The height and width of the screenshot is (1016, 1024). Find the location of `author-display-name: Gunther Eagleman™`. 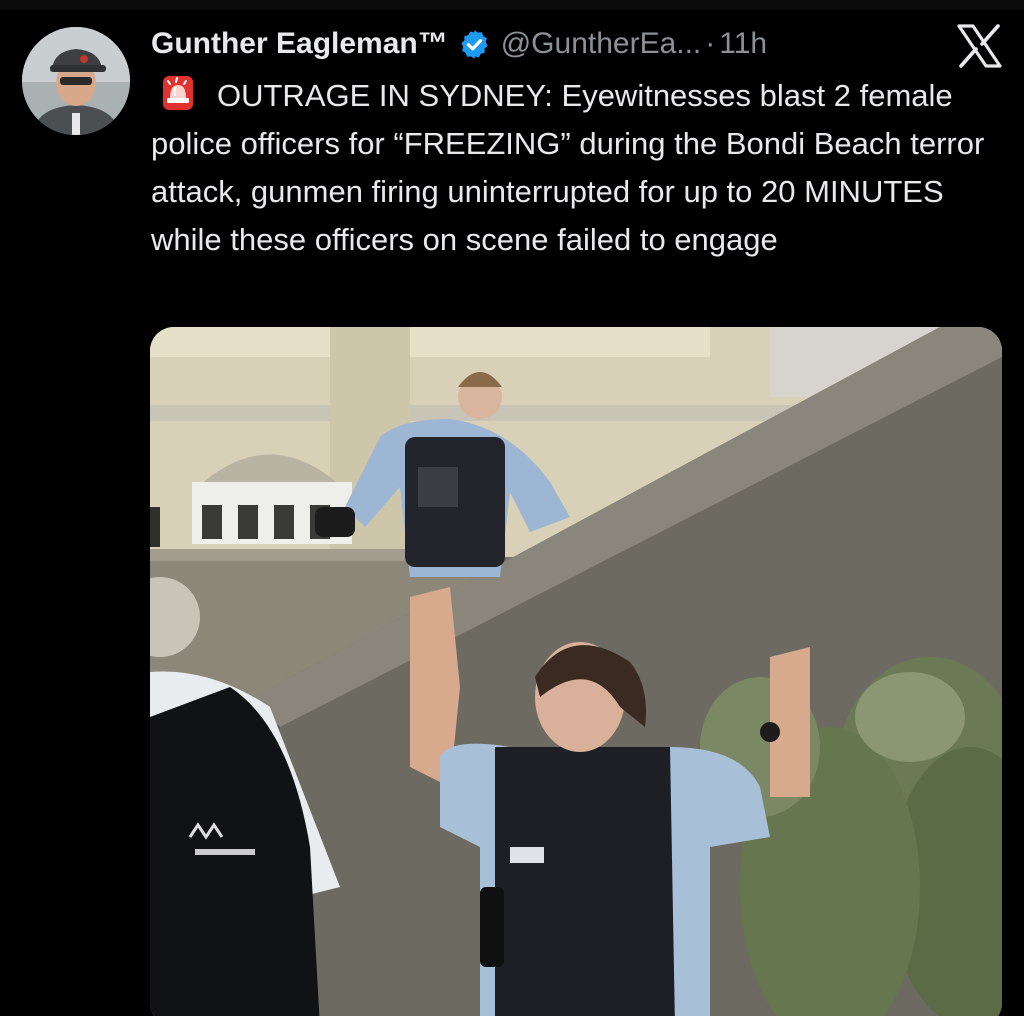

author-display-name: Gunther Eagleman™ is located at coordinates (299, 44).